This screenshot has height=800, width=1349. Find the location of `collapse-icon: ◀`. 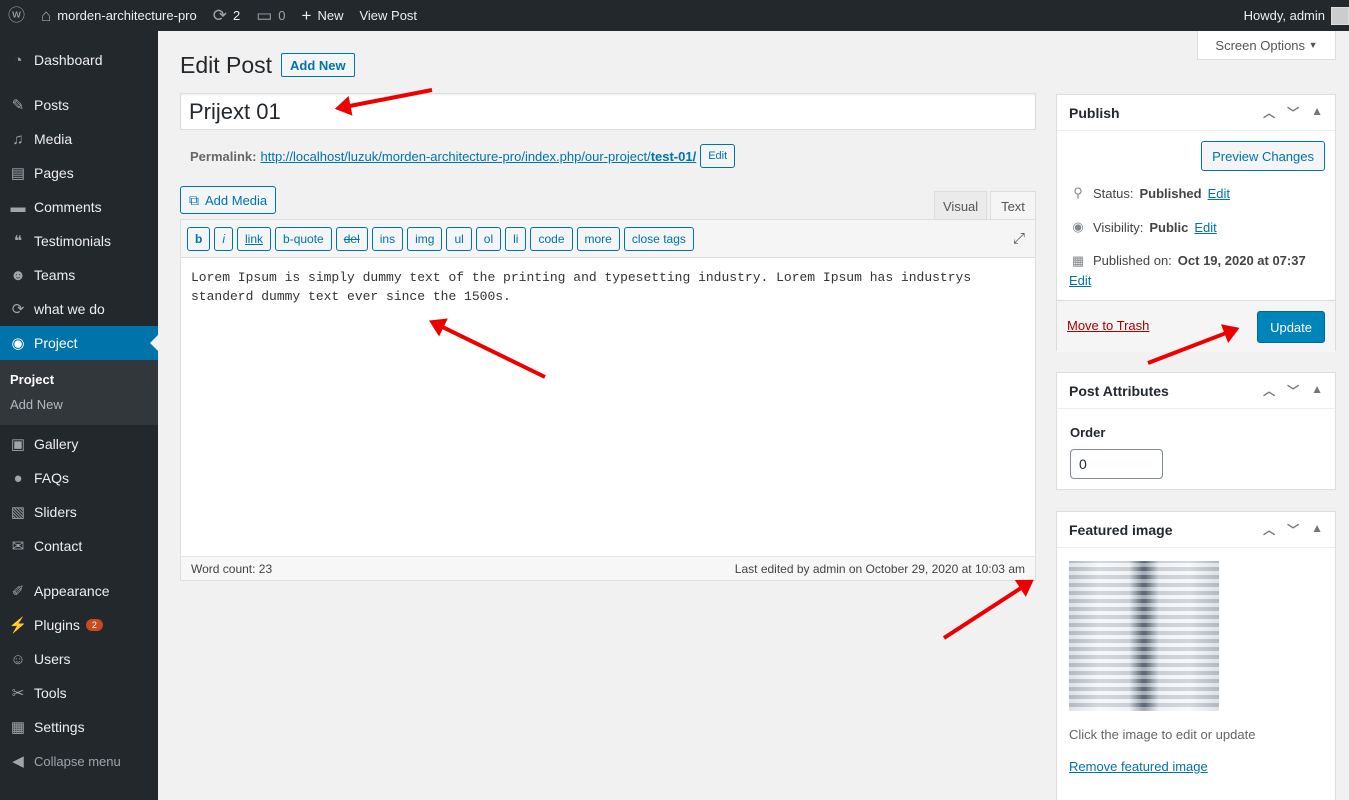

collapse-icon: ◀ is located at coordinates (18, 761).